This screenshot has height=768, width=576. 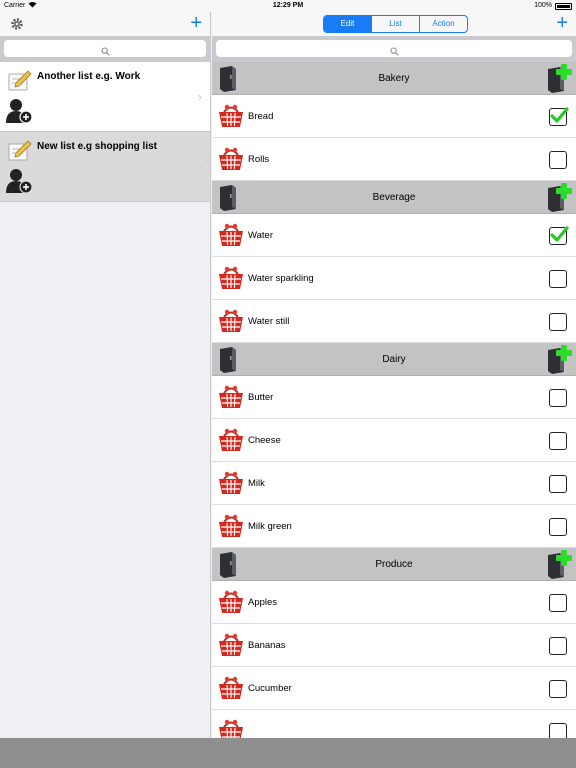 I want to click on list-item: Butter, so click(x=394, y=397).